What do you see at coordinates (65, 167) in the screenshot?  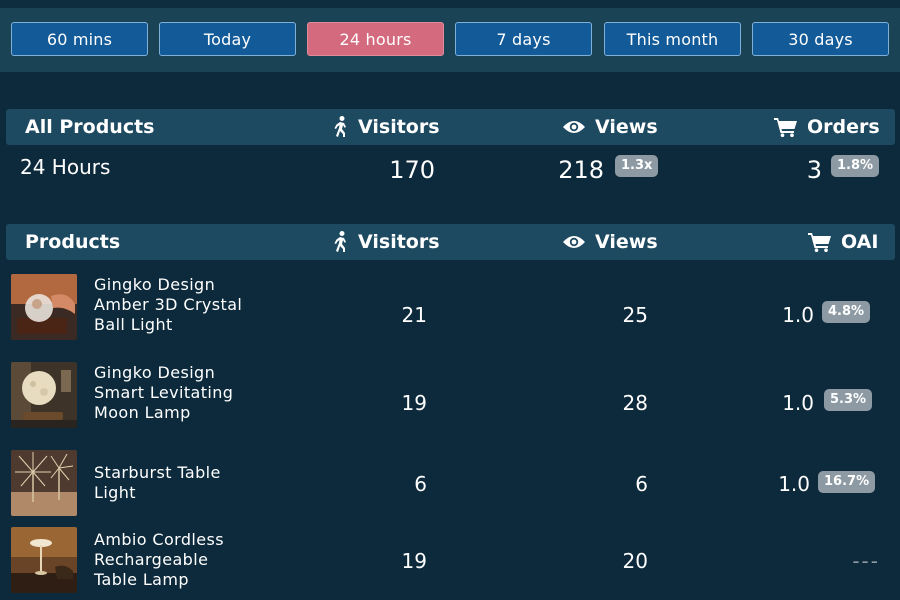 I see `summary-period-label: 24 Hours` at bounding box center [65, 167].